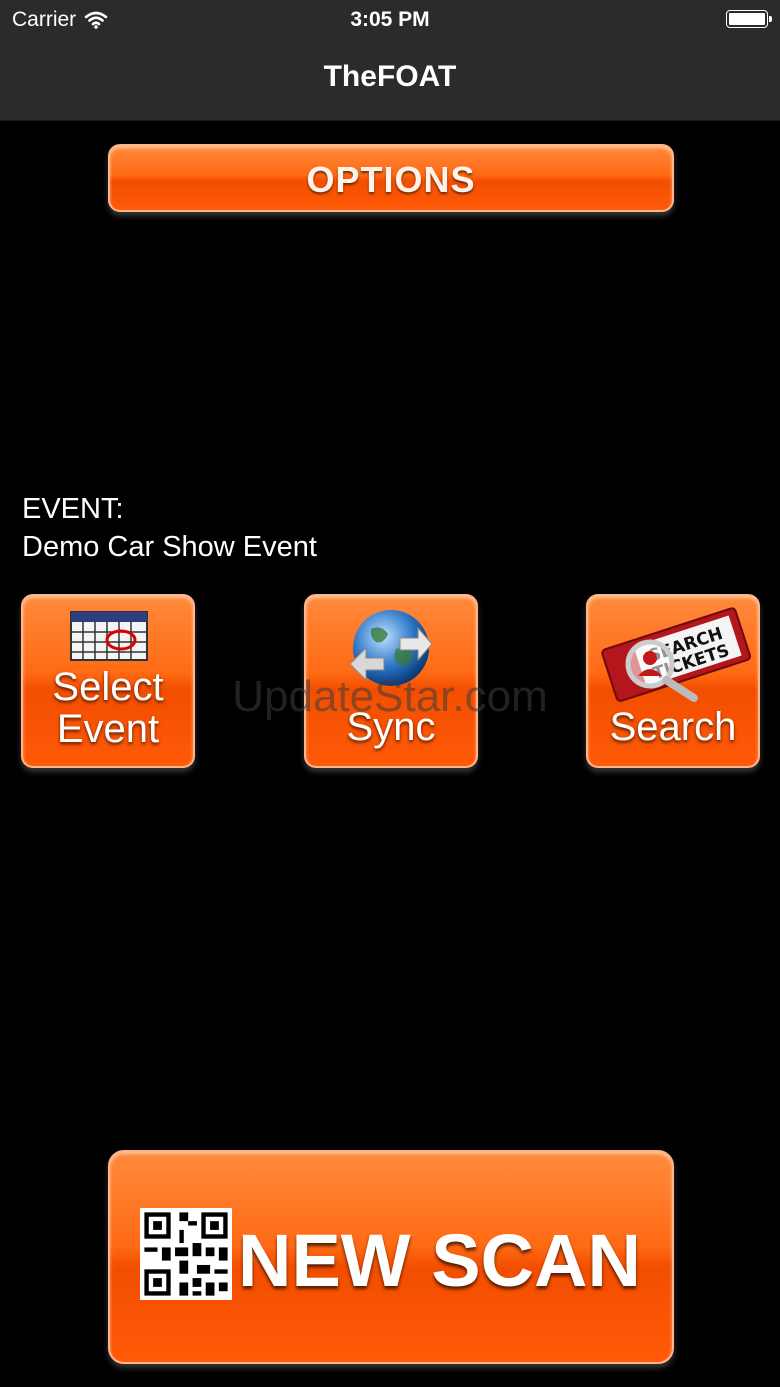 The image size is (780, 1387). What do you see at coordinates (186, 1254) in the screenshot?
I see `qr-code-icon` at bounding box center [186, 1254].